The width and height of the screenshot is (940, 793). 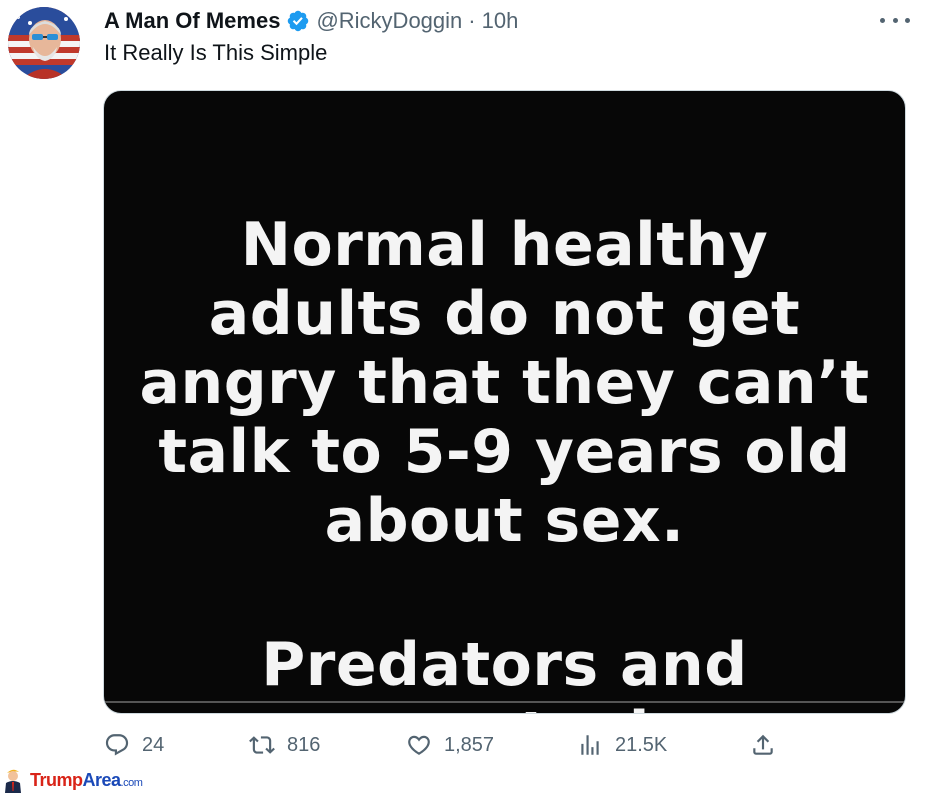 I want to click on retweet-icon, so click(x=262, y=745).